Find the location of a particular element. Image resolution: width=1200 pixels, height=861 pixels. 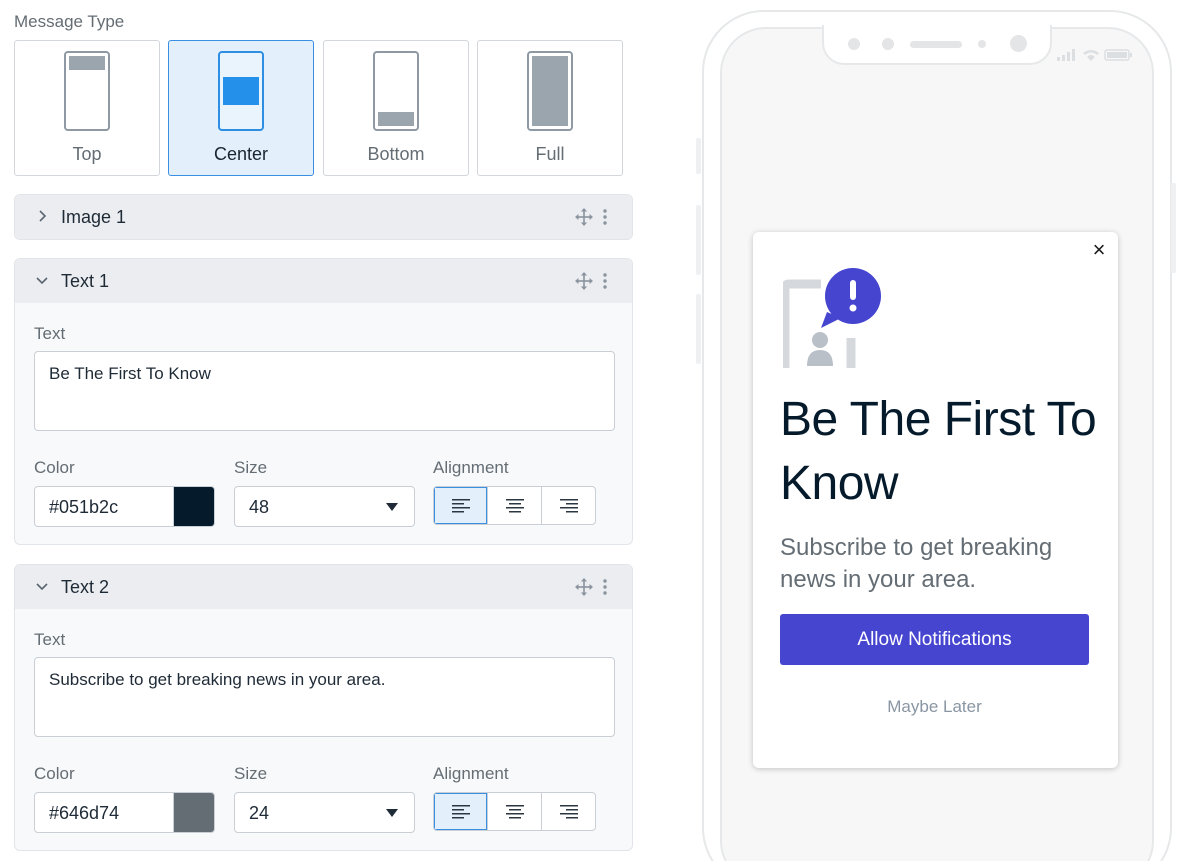

message-type-full: Full is located at coordinates (550, 108).